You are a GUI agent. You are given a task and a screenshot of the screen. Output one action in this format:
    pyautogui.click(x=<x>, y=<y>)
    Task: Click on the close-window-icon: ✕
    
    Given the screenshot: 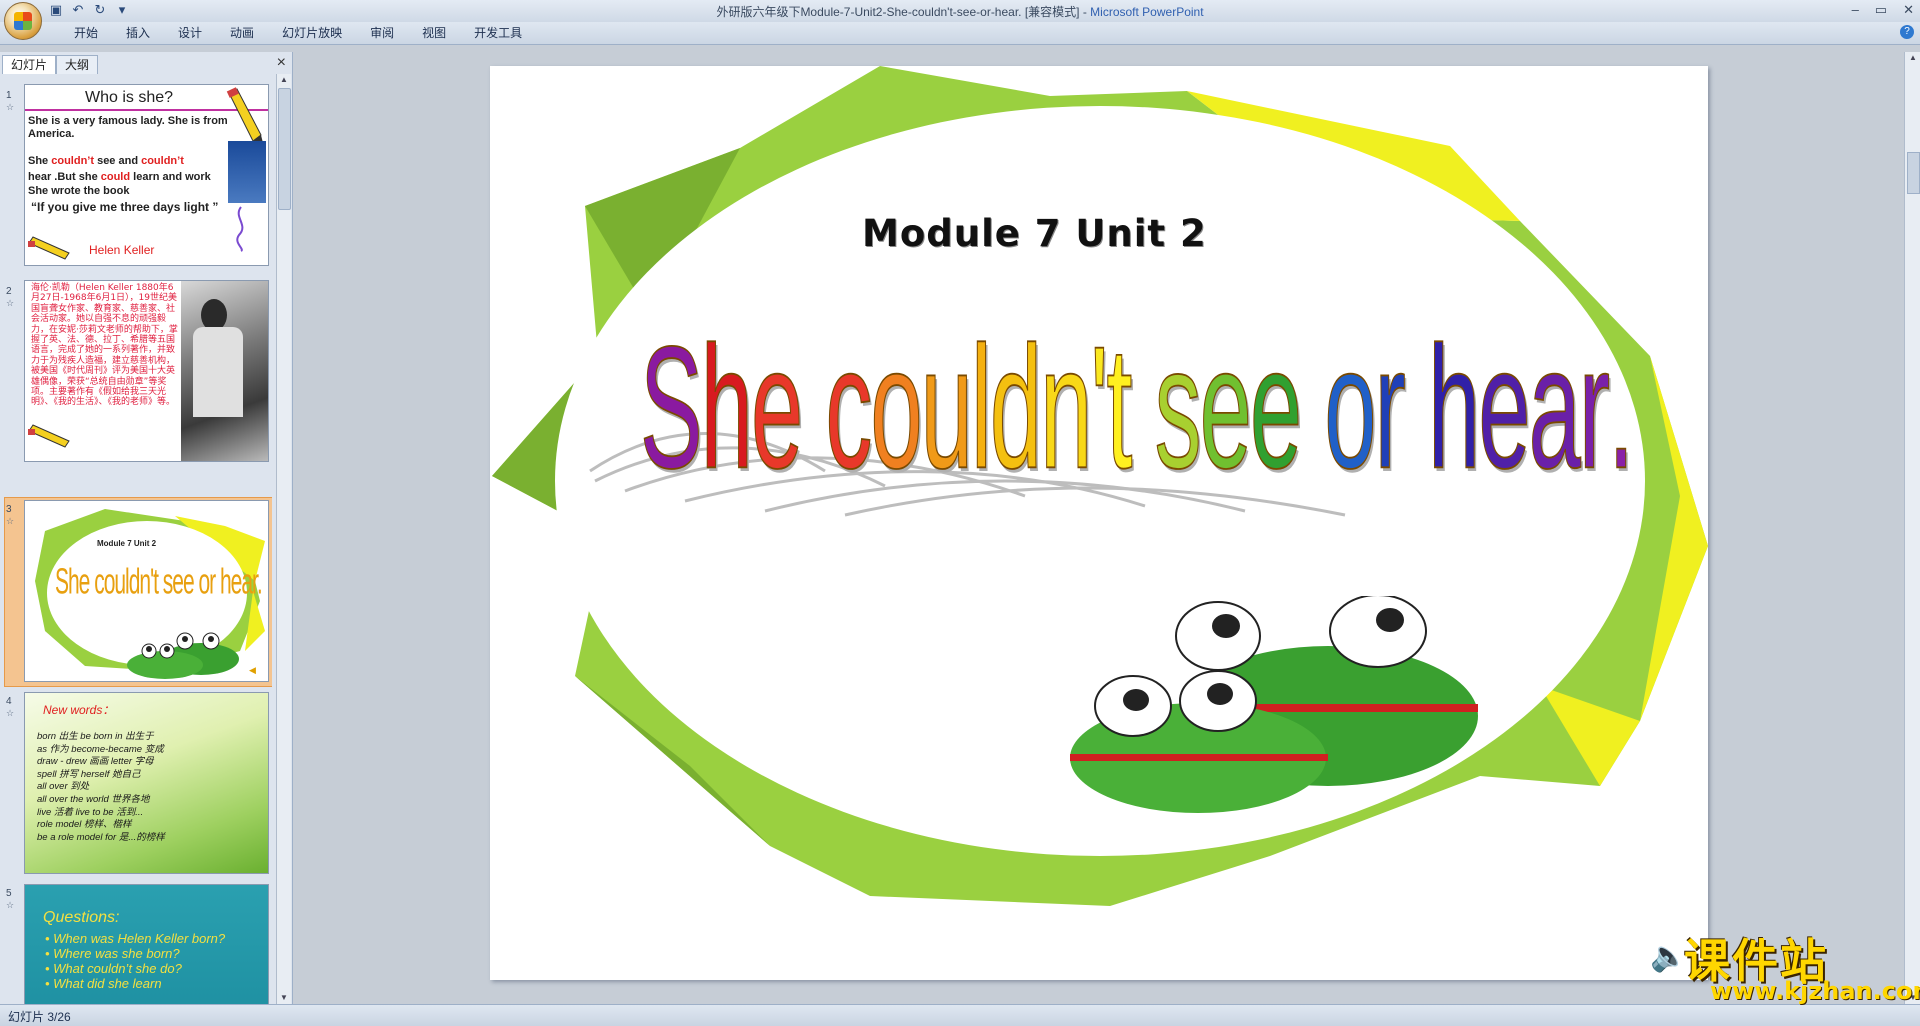 What is the action you would take?
    pyautogui.click(x=1908, y=10)
    